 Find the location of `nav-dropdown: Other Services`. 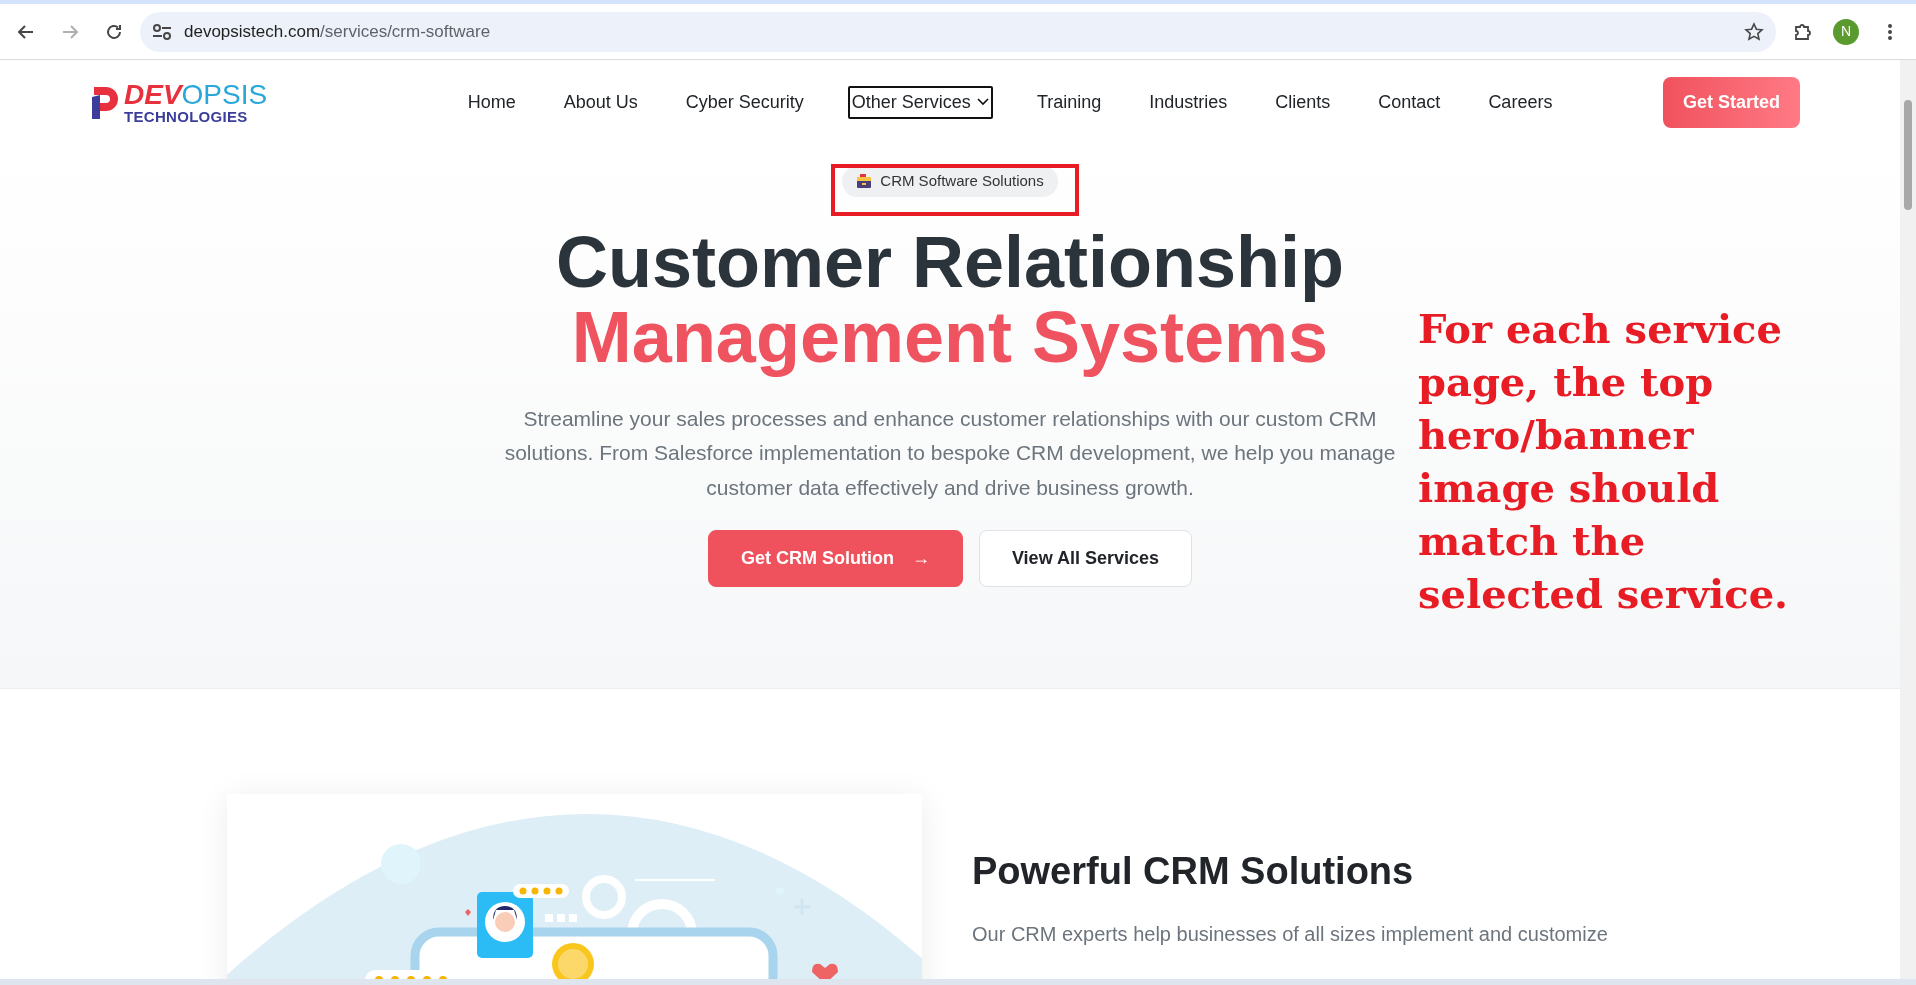

nav-dropdown: Other Services is located at coordinates (920, 102).